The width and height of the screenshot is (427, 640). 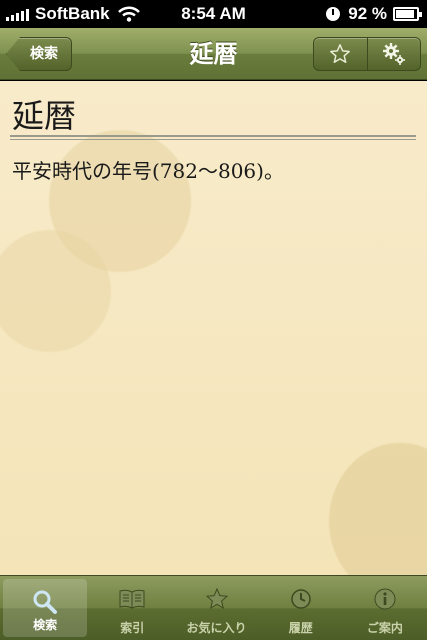 I want to click on gear-icon, so click(x=393, y=54).